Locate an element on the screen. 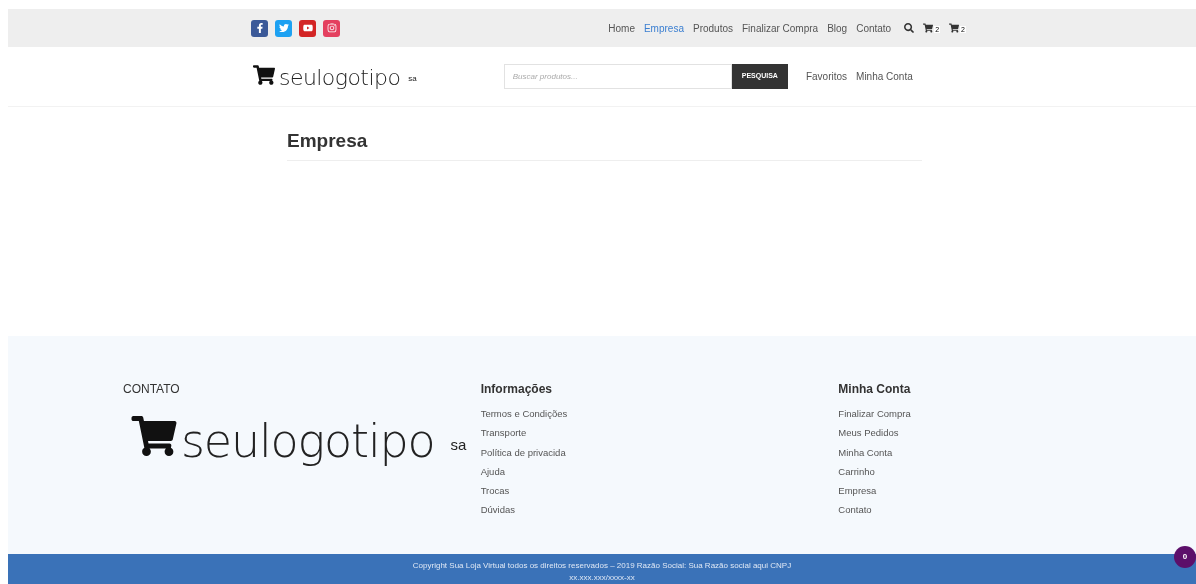 The height and width of the screenshot is (584, 1196). footer-link: Política de privacida is located at coordinates (659, 452).